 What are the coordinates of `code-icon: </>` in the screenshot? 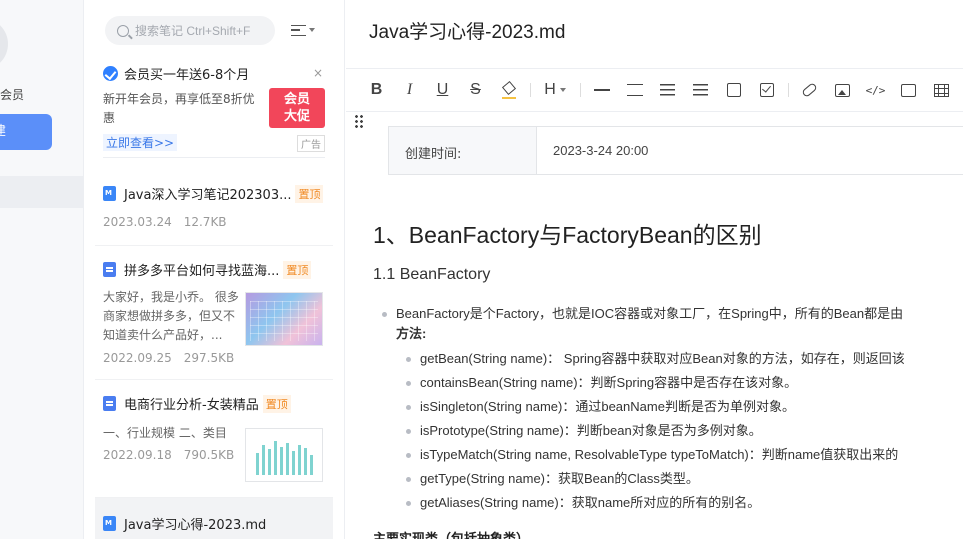 It's located at (875, 90).